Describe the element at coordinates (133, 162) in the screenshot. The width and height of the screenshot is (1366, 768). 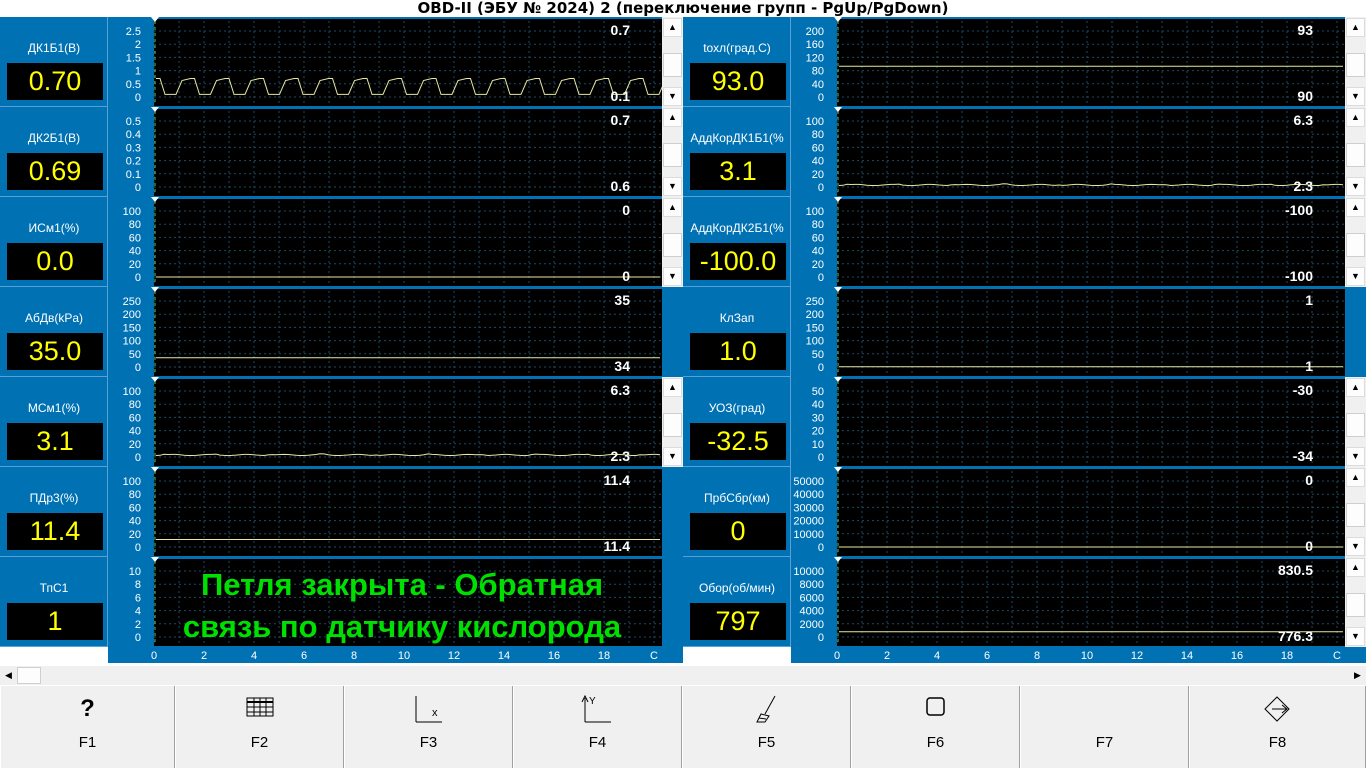
I see `y-tick-label: 0.2` at that location.